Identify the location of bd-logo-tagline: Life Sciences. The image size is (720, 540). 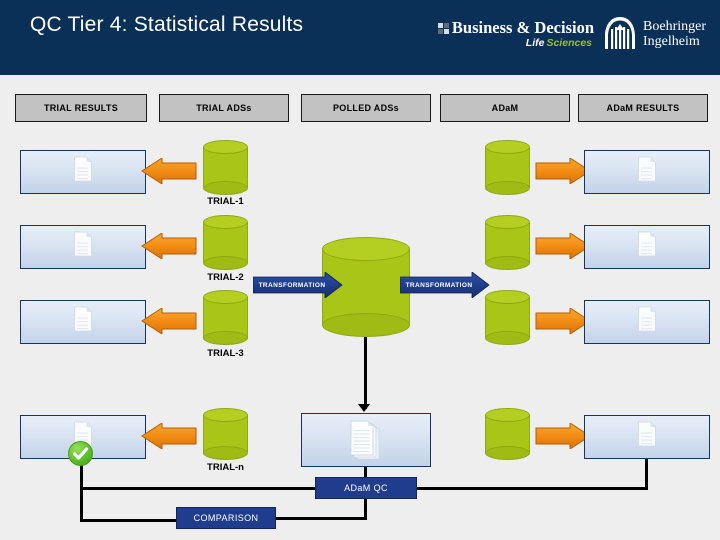
(559, 42).